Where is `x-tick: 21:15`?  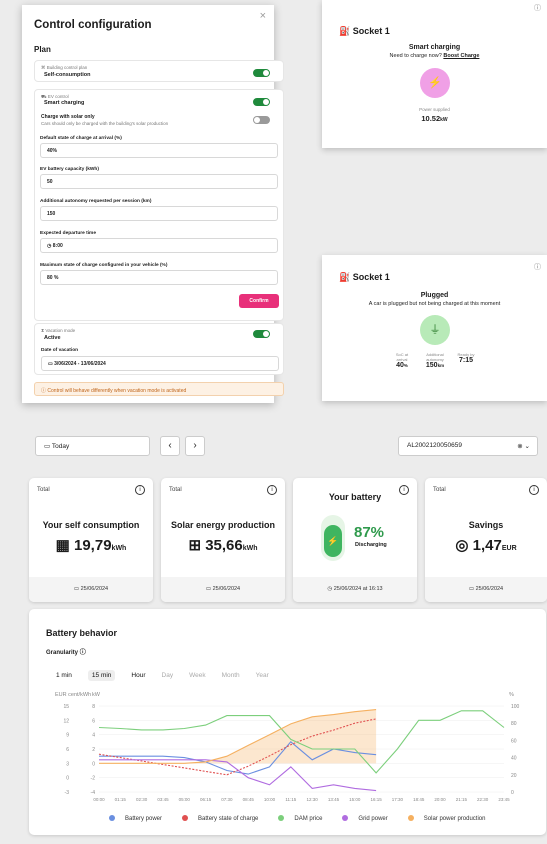 x-tick: 21:15 is located at coordinates (462, 799).